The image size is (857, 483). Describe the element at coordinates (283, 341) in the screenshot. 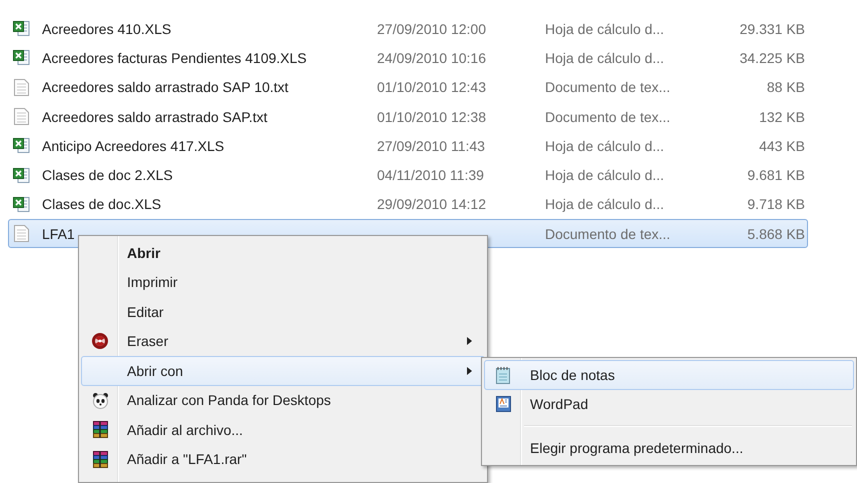

I see `menu-item: Eraser` at that location.